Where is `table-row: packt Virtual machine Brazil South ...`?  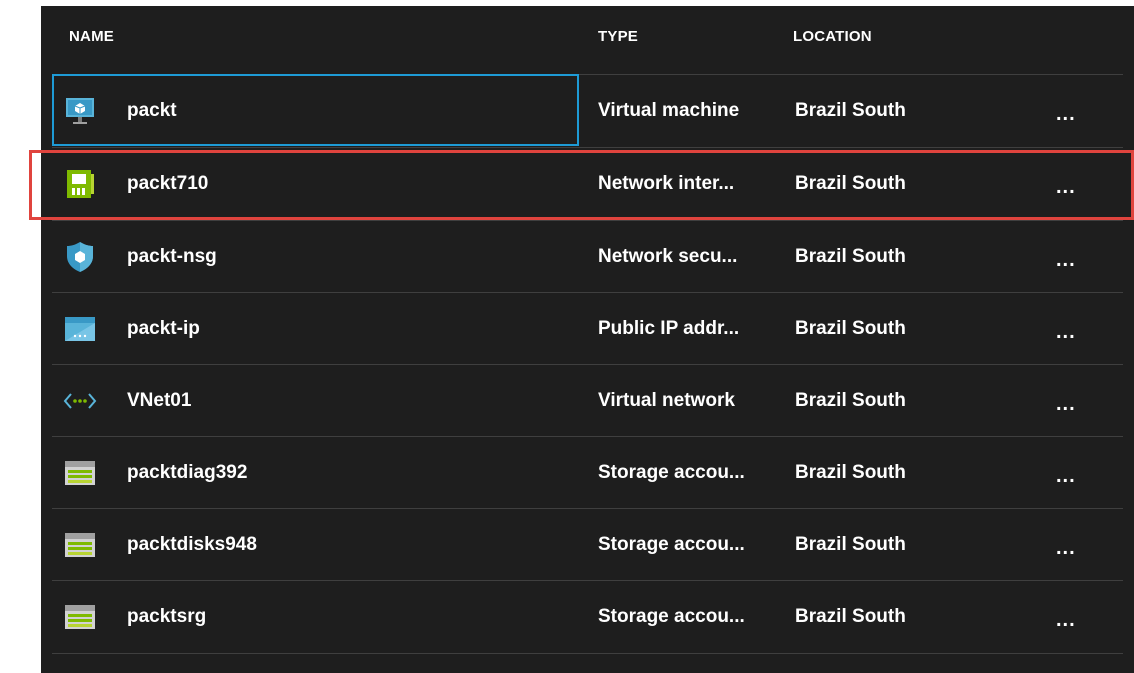 table-row: packt Virtual machine Brazil South ... is located at coordinates (587, 110).